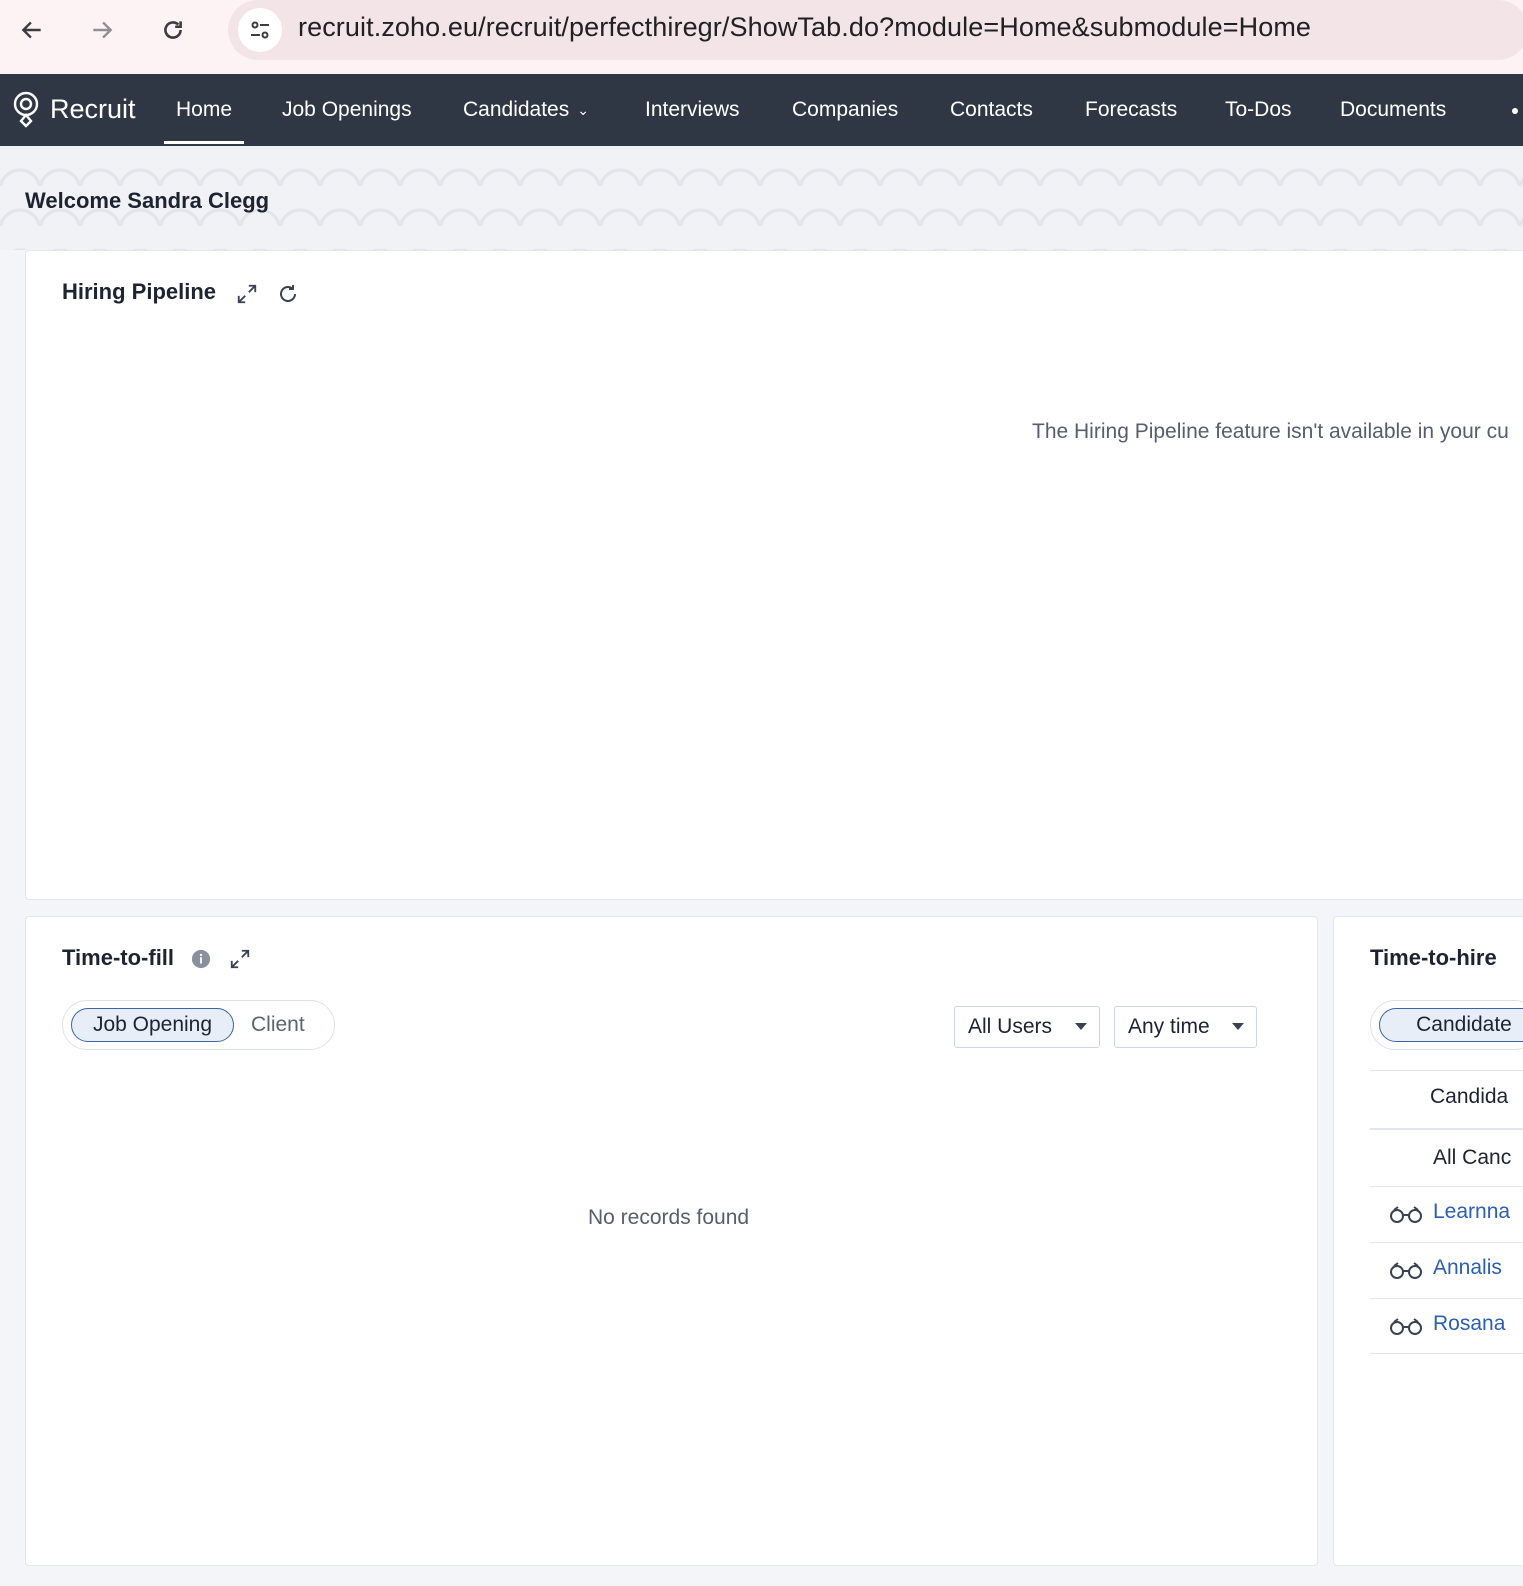 This screenshot has height=1586, width=1523. What do you see at coordinates (102, 30) in the screenshot?
I see `forward-arrow-icon` at bounding box center [102, 30].